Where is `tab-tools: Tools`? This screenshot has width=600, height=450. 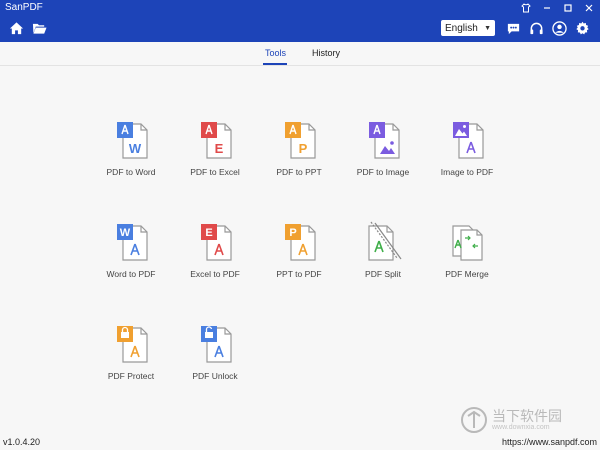 tab-tools: Tools is located at coordinates (275, 53).